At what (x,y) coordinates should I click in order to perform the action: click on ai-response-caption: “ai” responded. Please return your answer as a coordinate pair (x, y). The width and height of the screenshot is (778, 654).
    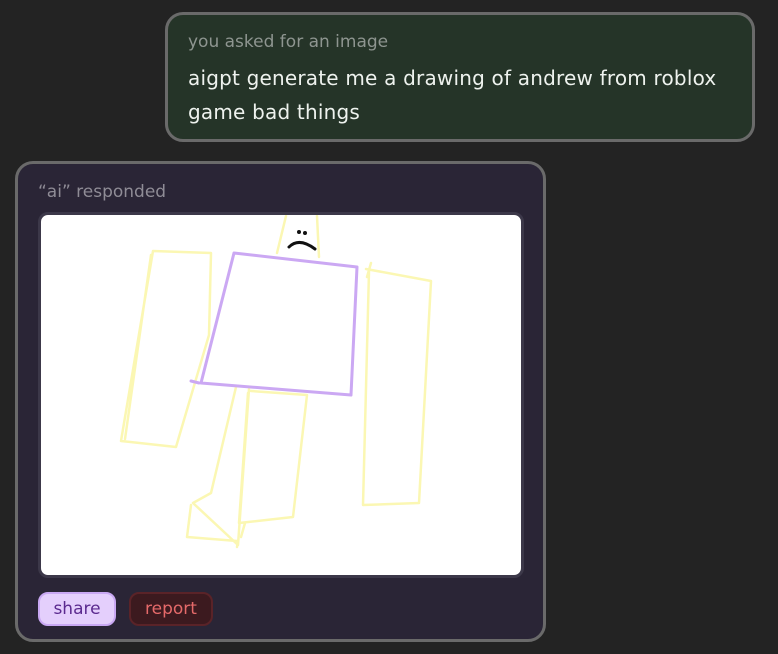
    Looking at the image, I should click on (102, 192).